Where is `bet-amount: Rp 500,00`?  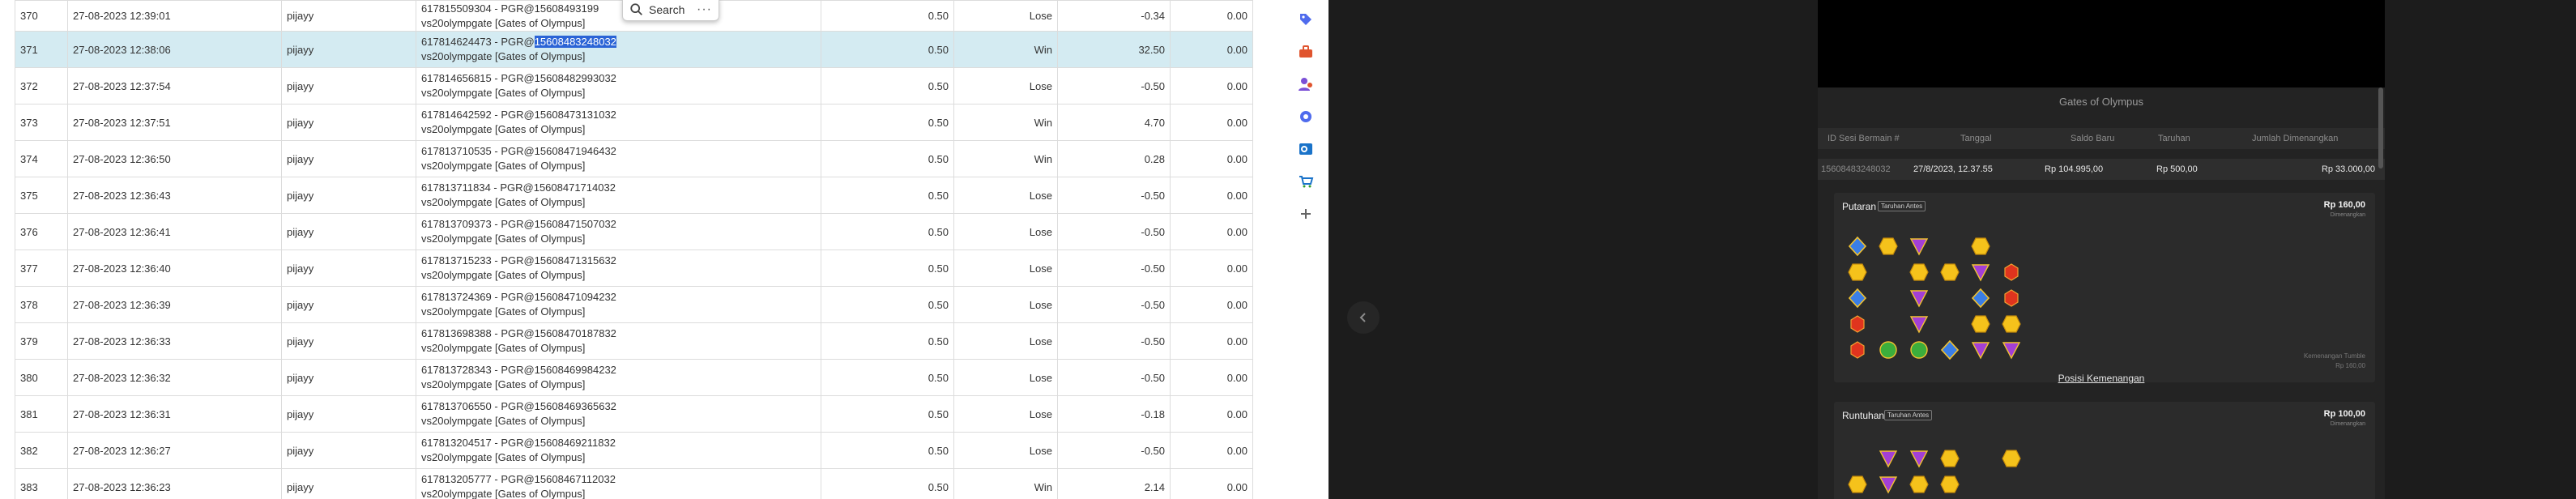 bet-amount: Rp 500,00 is located at coordinates (2177, 169).